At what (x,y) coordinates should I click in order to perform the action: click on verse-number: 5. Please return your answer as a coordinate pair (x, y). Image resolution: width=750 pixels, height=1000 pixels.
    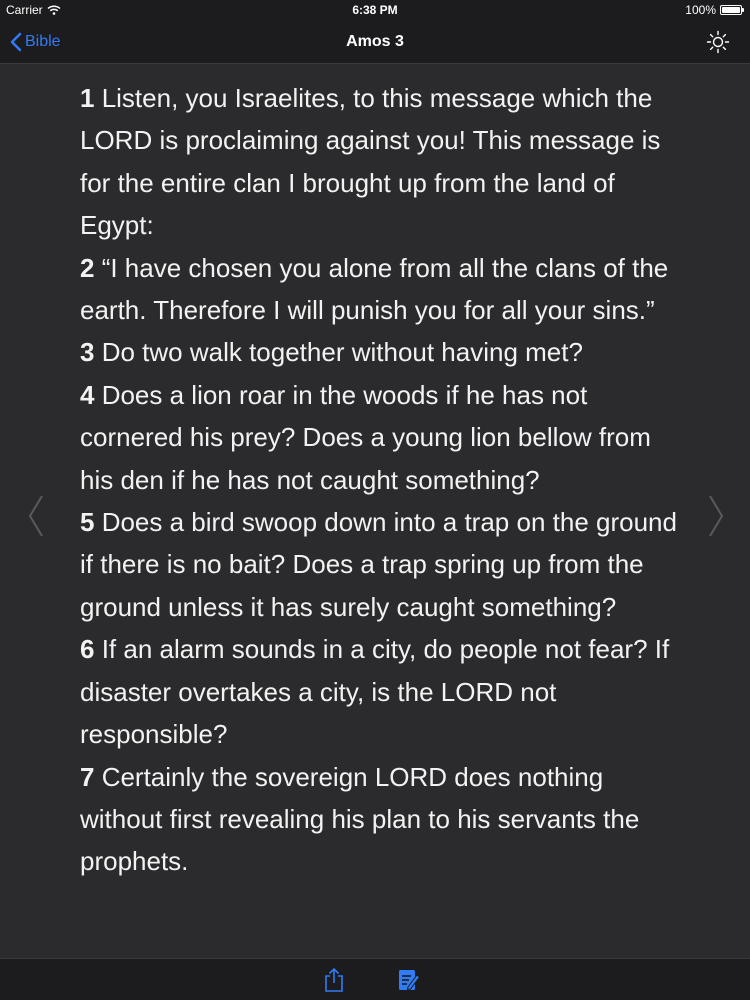
    Looking at the image, I should click on (87, 522).